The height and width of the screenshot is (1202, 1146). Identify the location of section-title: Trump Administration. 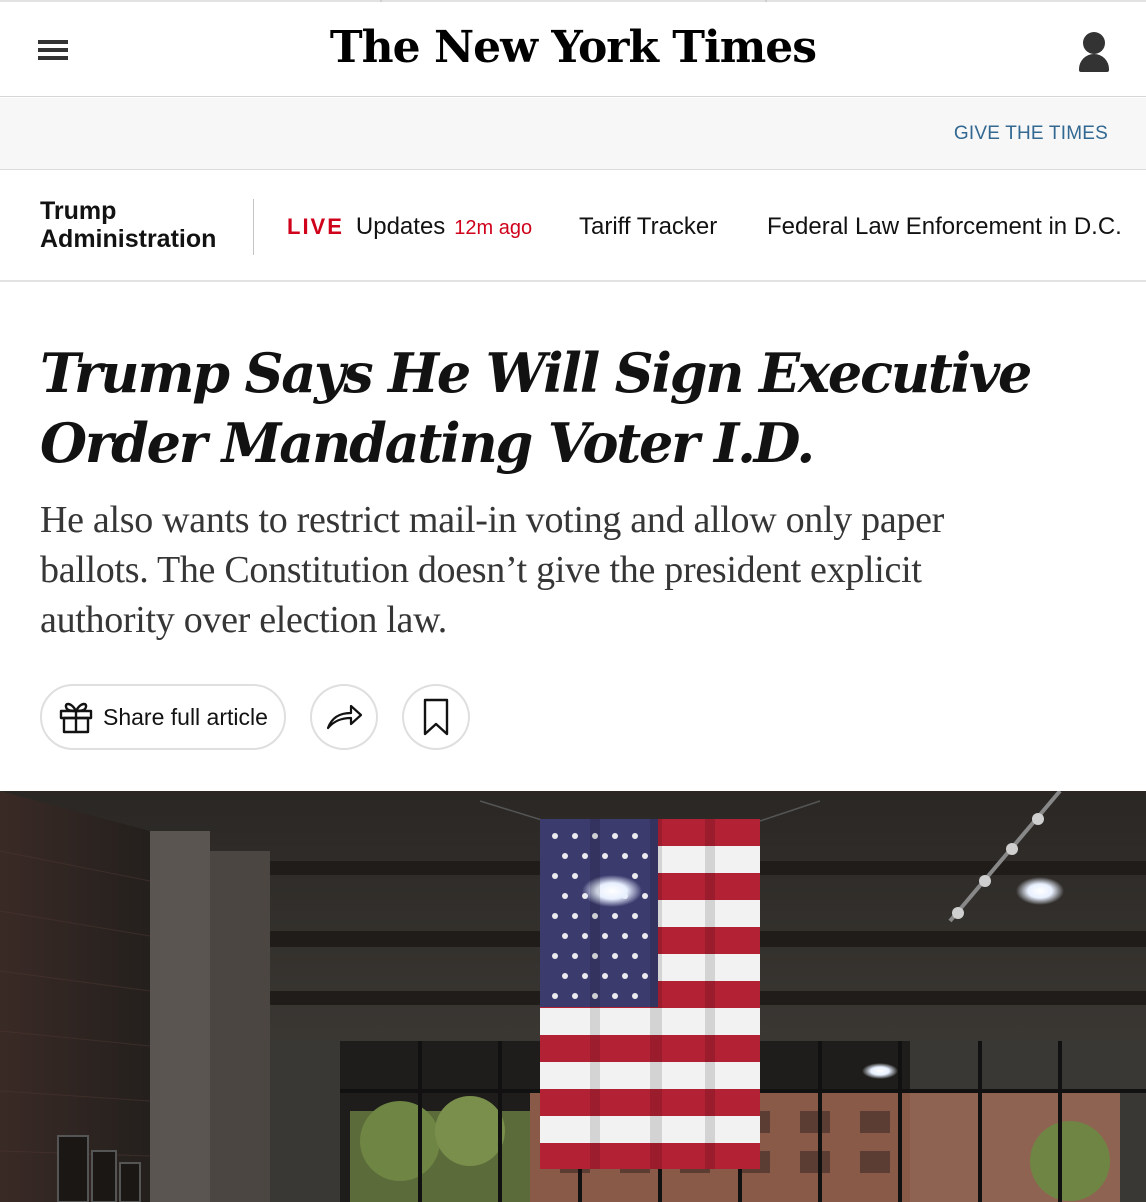
(140, 225).